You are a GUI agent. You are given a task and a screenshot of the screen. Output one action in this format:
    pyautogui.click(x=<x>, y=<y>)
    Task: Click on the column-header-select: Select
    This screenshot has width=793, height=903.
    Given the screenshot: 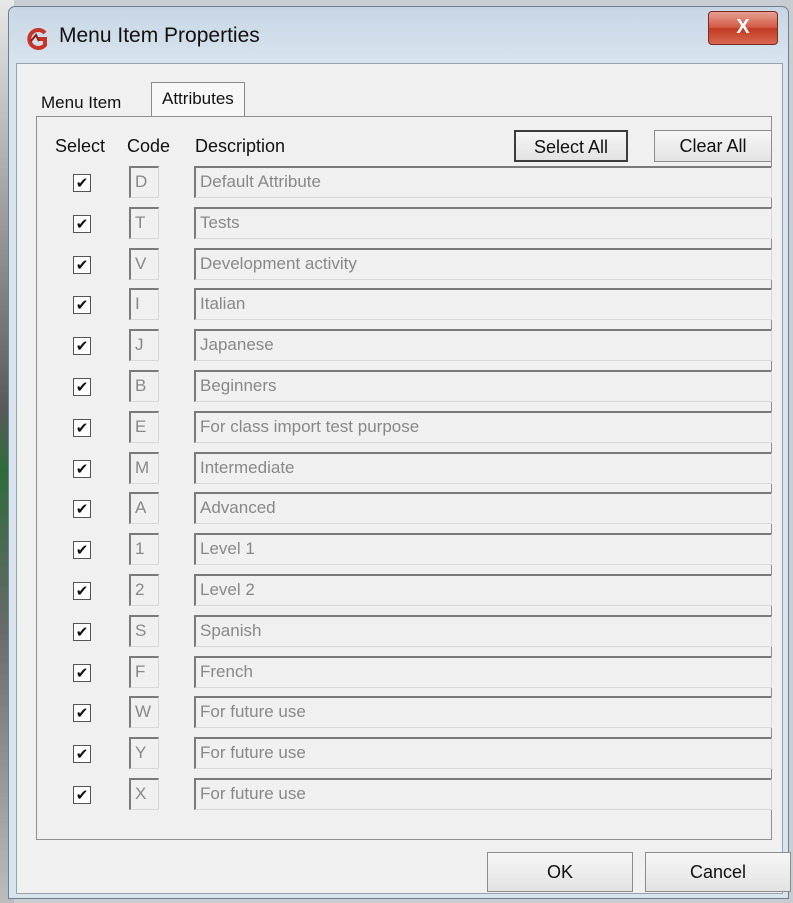 What is the action you would take?
    pyautogui.click(x=80, y=146)
    